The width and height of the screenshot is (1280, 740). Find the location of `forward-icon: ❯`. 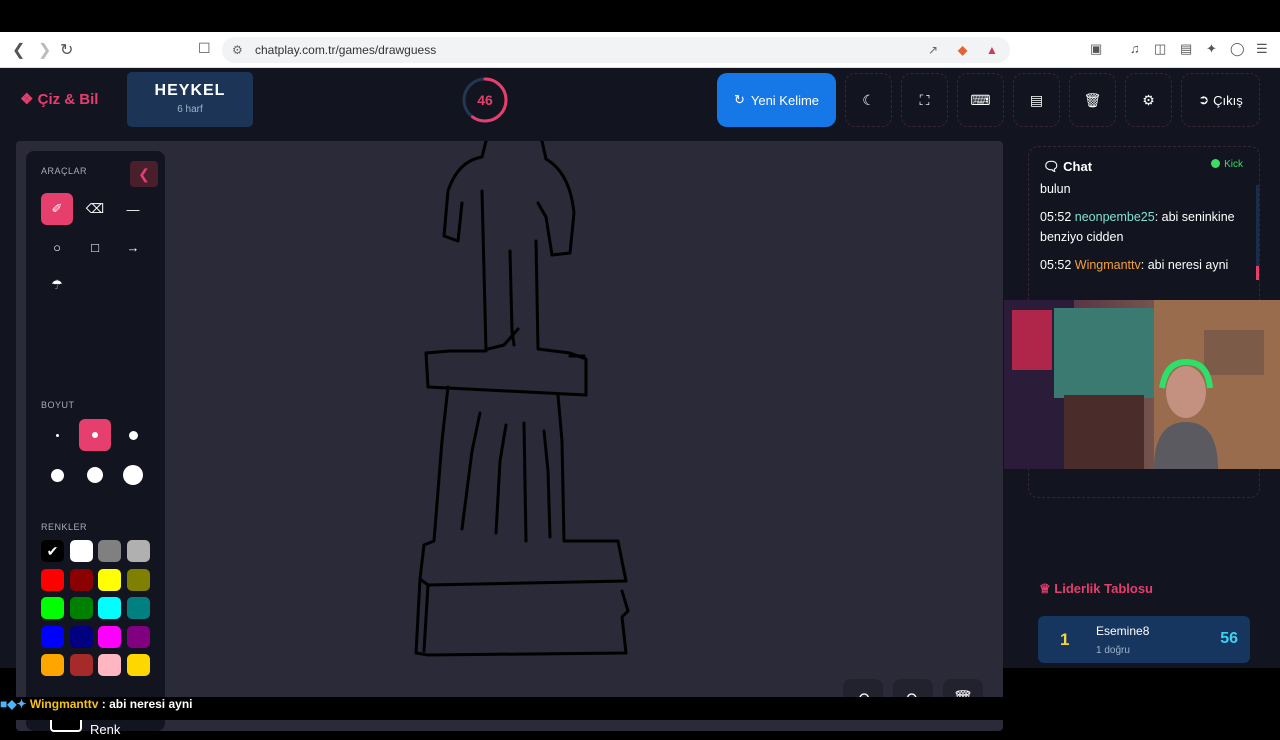

forward-icon: ❯ is located at coordinates (44, 50).